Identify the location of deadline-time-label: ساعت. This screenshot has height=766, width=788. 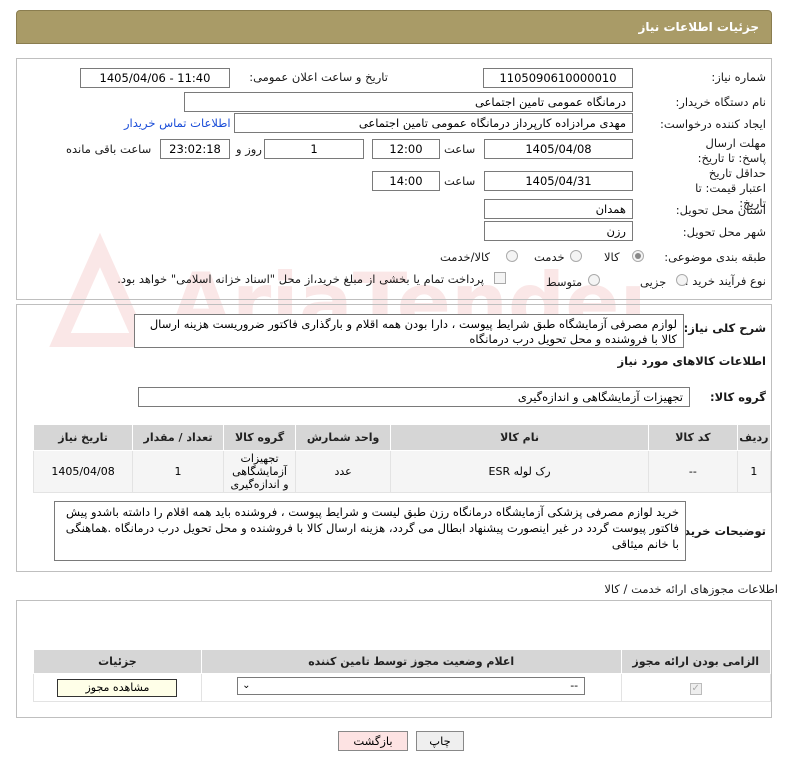
(460, 149).